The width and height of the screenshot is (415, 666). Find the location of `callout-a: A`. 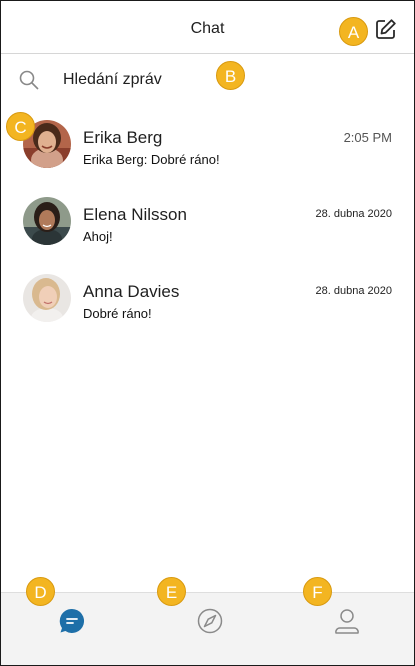

callout-a: A is located at coordinates (353, 31).